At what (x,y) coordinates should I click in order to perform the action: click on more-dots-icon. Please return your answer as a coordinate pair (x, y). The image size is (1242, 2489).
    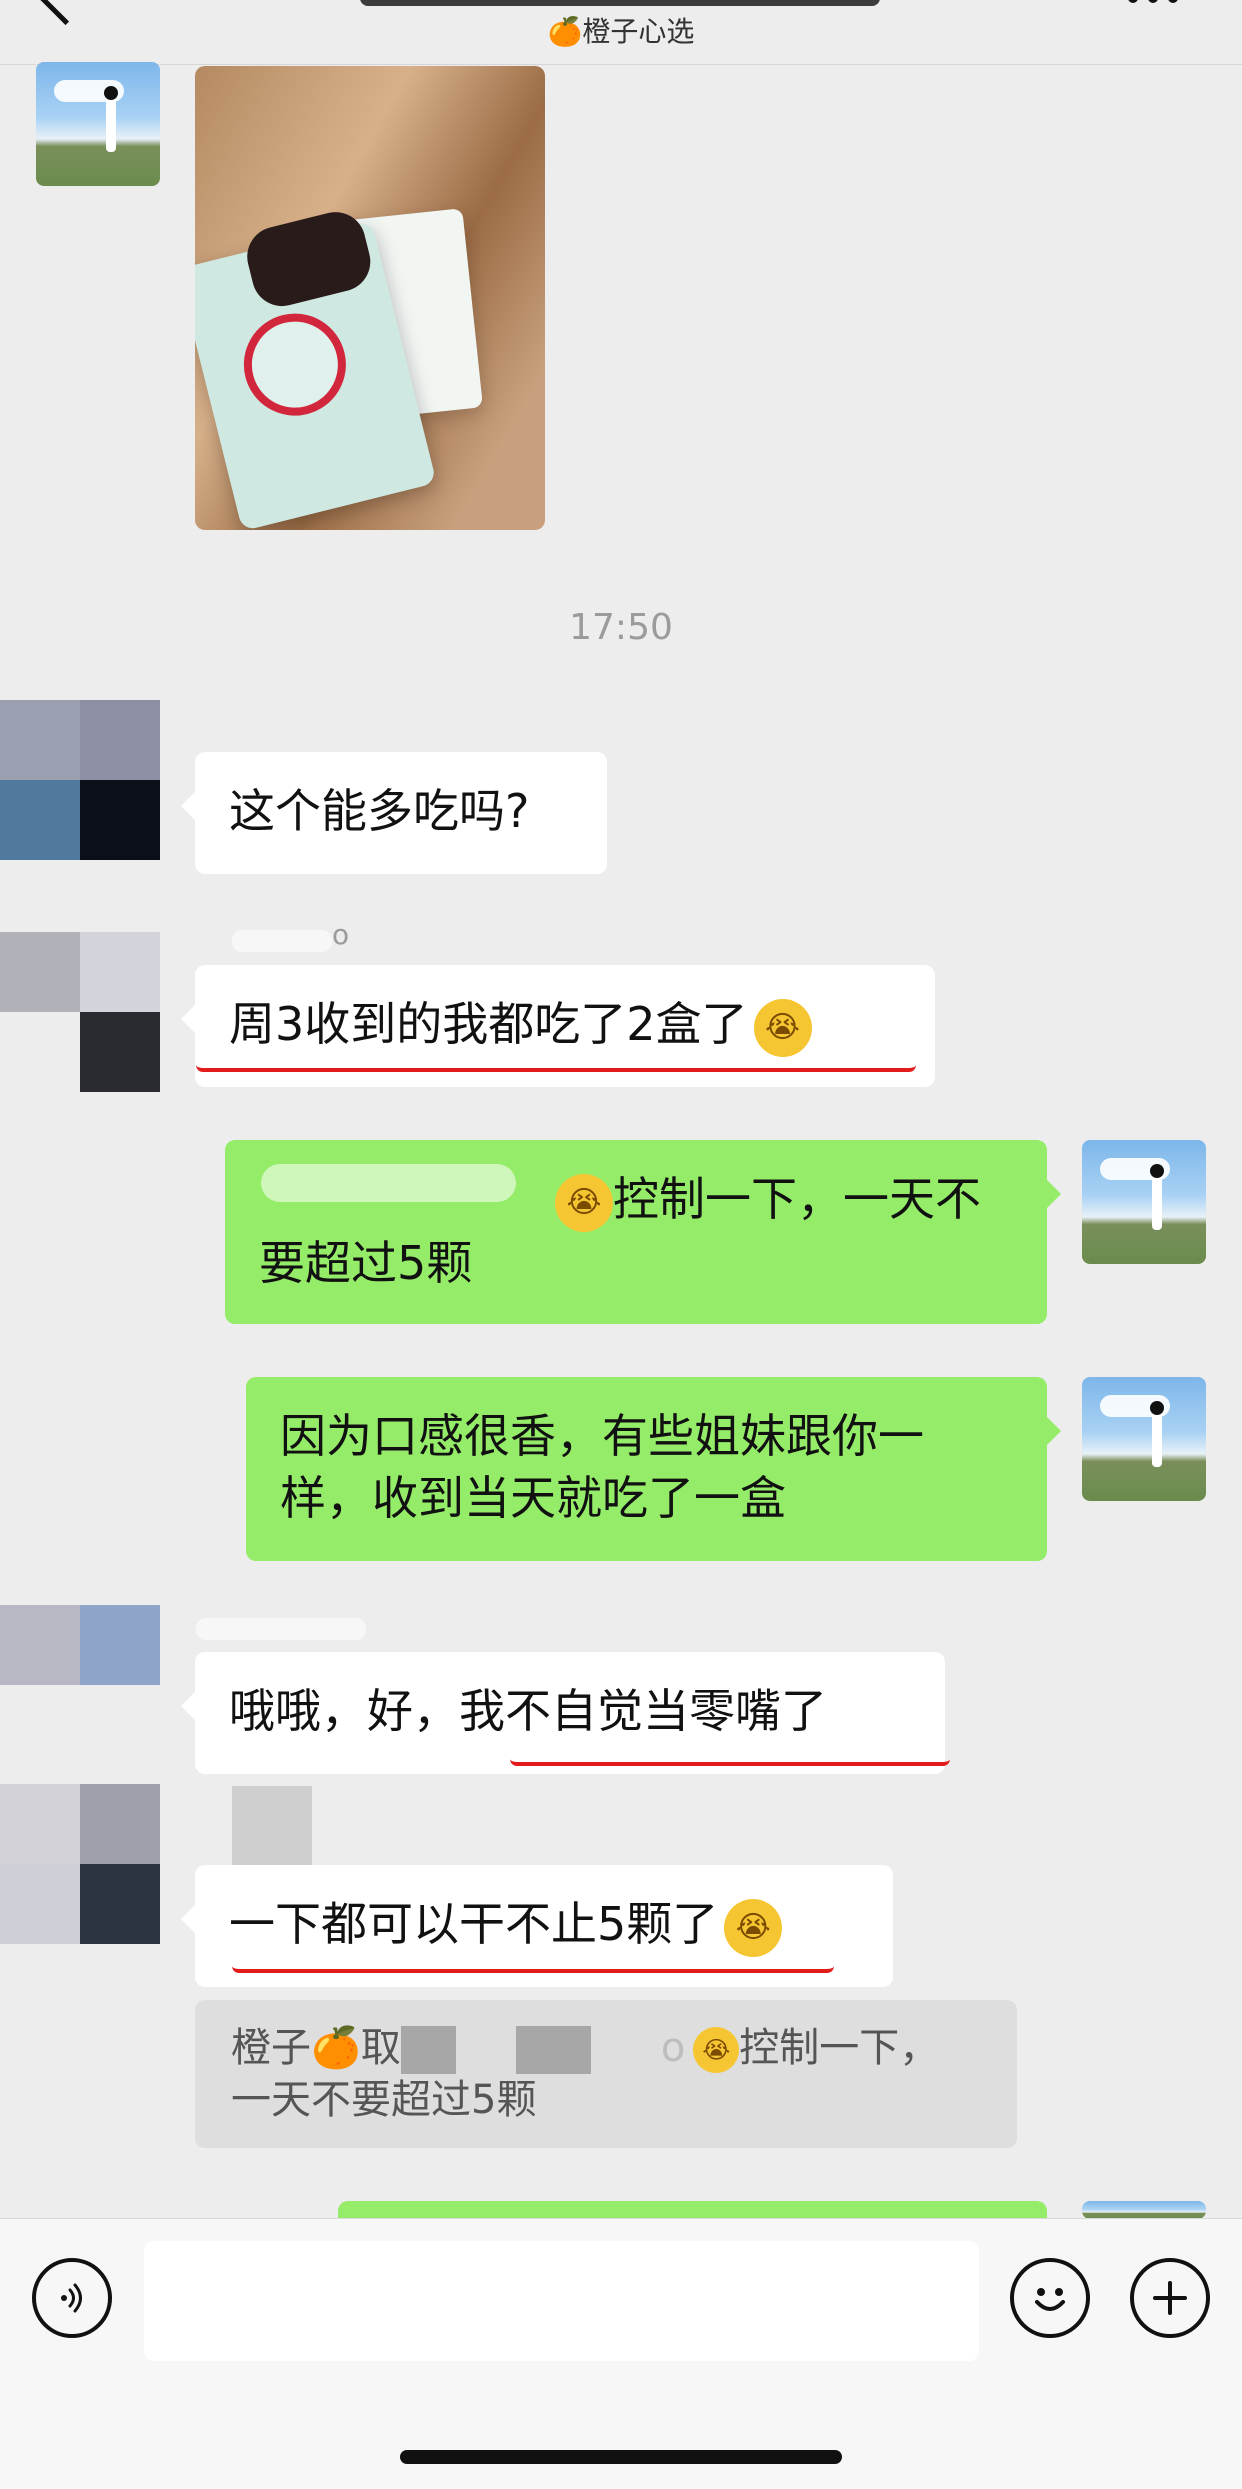
    Looking at the image, I should click on (1158, 4).